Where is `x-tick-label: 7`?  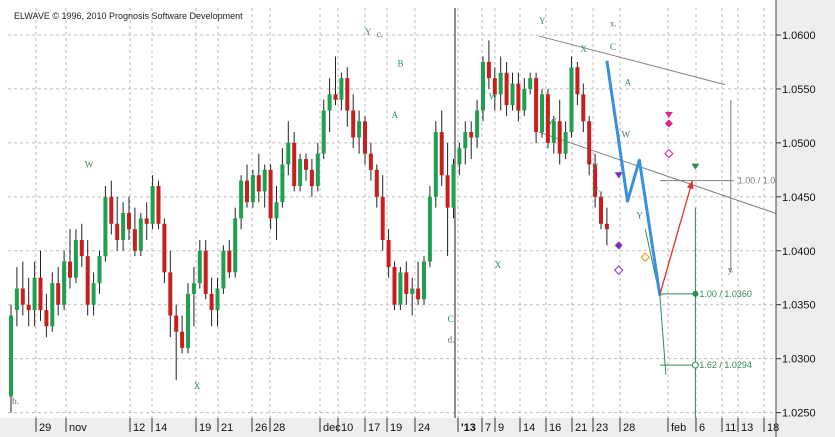 x-tick-label: 7 is located at coordinates (488, 428).